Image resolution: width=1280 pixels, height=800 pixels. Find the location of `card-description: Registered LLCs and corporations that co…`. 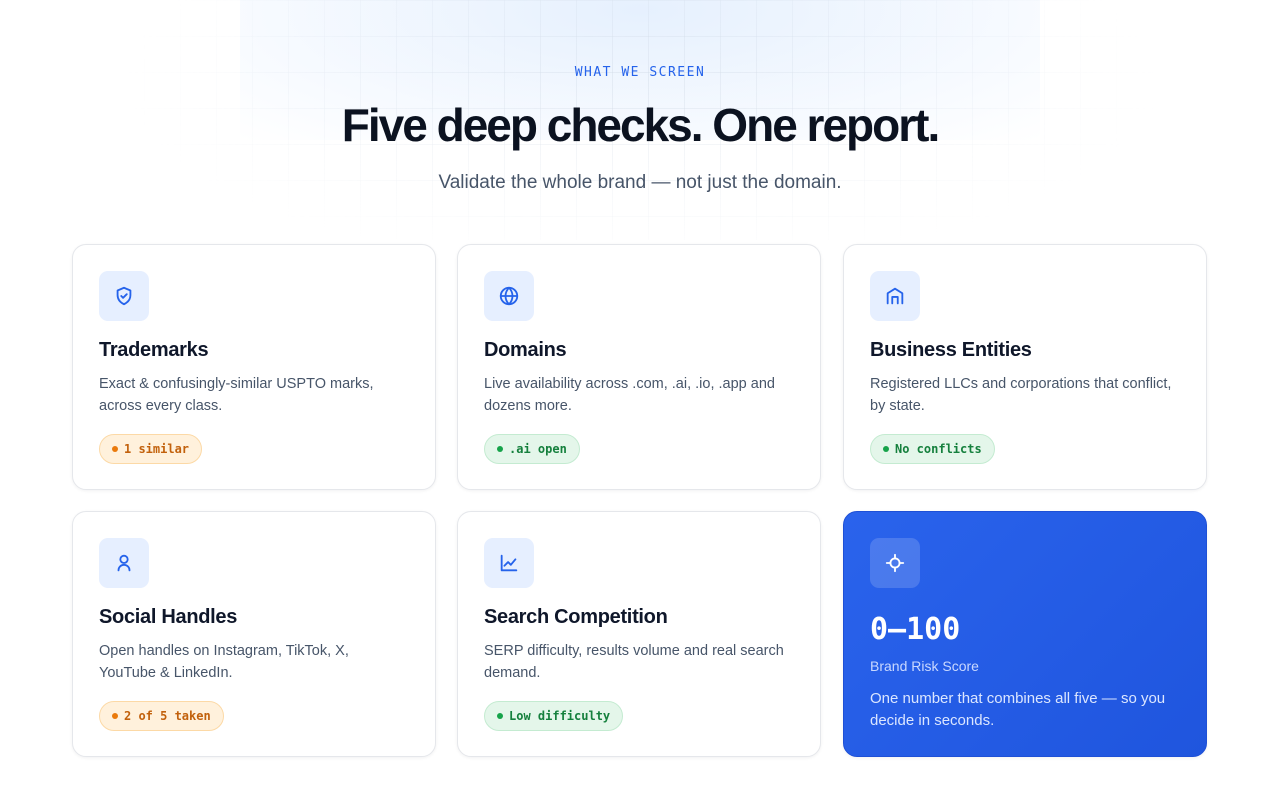

card-description: Registered LLCs and corporations that co… is located at coordinates (1021, 395).